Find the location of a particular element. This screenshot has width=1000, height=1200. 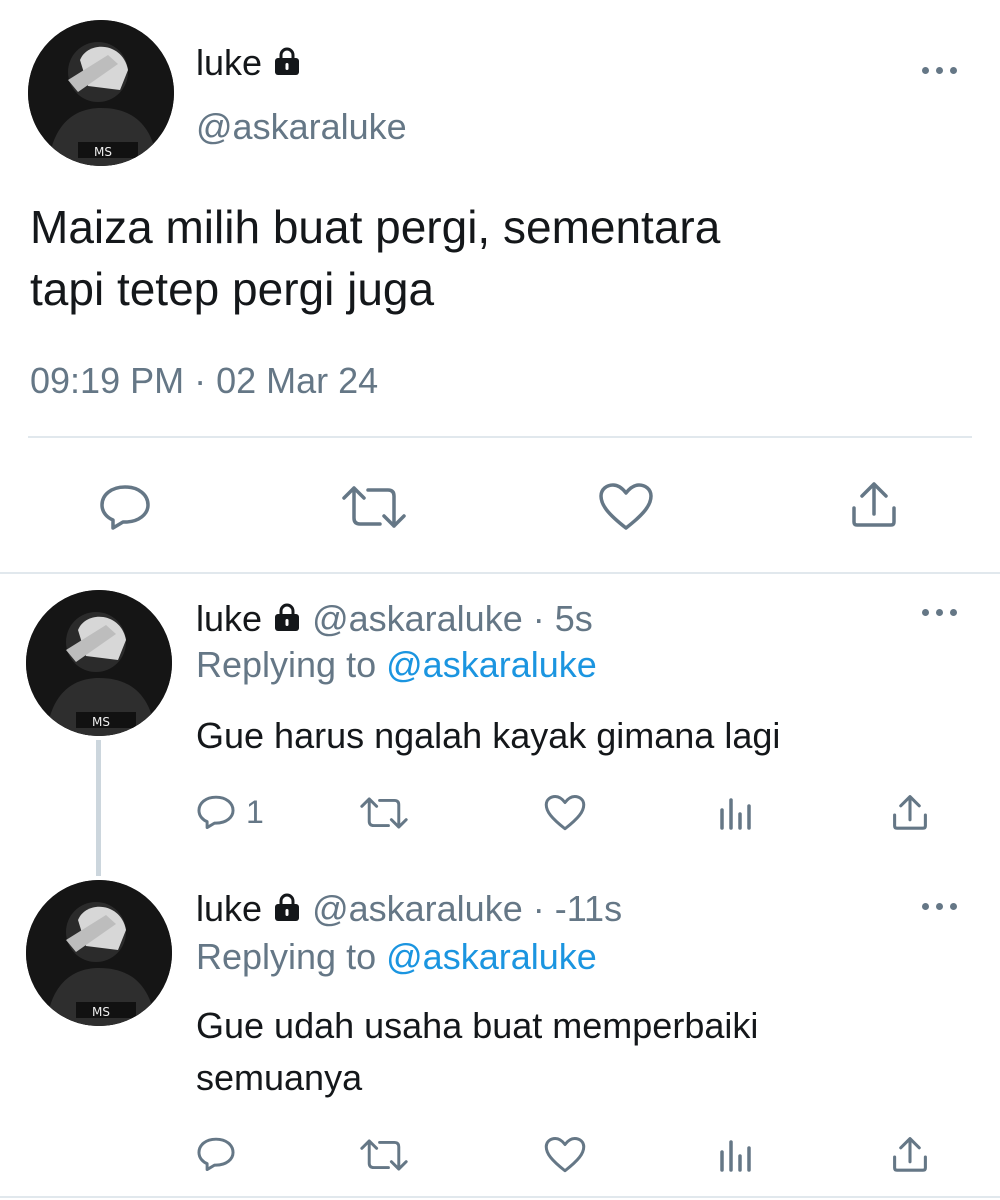

reply-text: Gue udah usaha buat memperbaiki semuanya is located at coordinates (477, 1052).